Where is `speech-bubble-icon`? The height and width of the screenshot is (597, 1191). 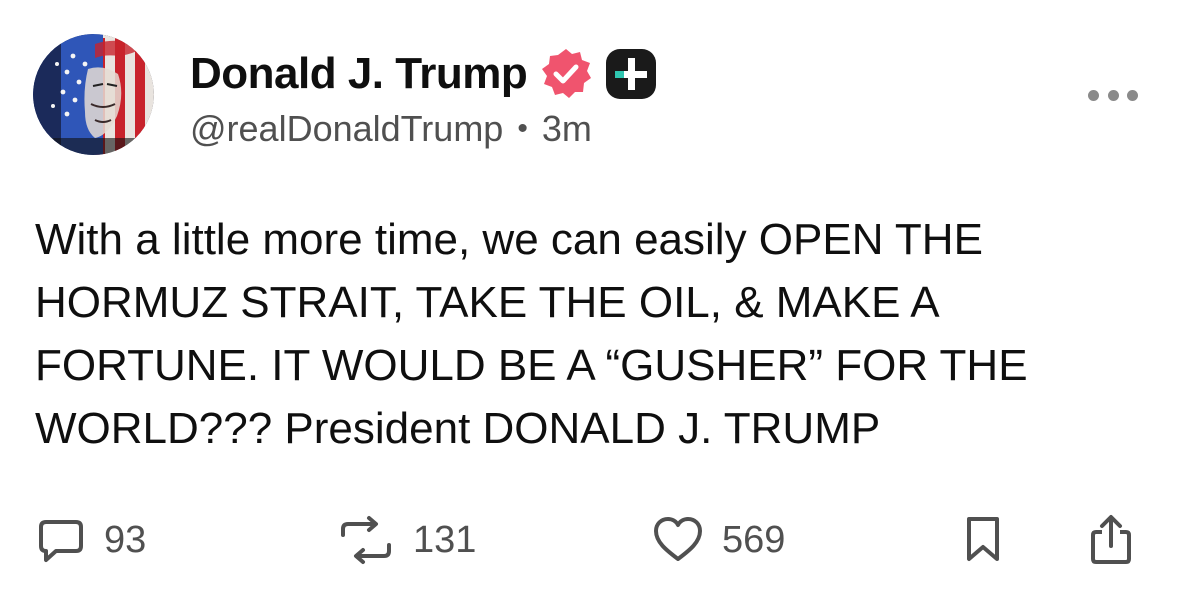
speech-bubble-icon is located at coordinates (61, 541).